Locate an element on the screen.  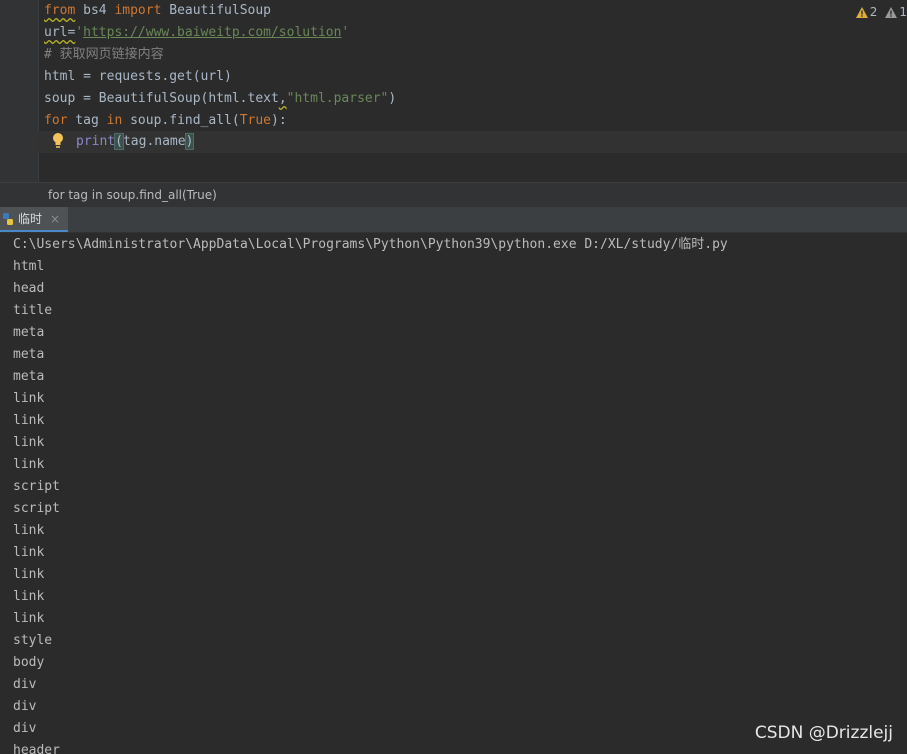
weak-warning-icon is located at coordinates (891, 12).